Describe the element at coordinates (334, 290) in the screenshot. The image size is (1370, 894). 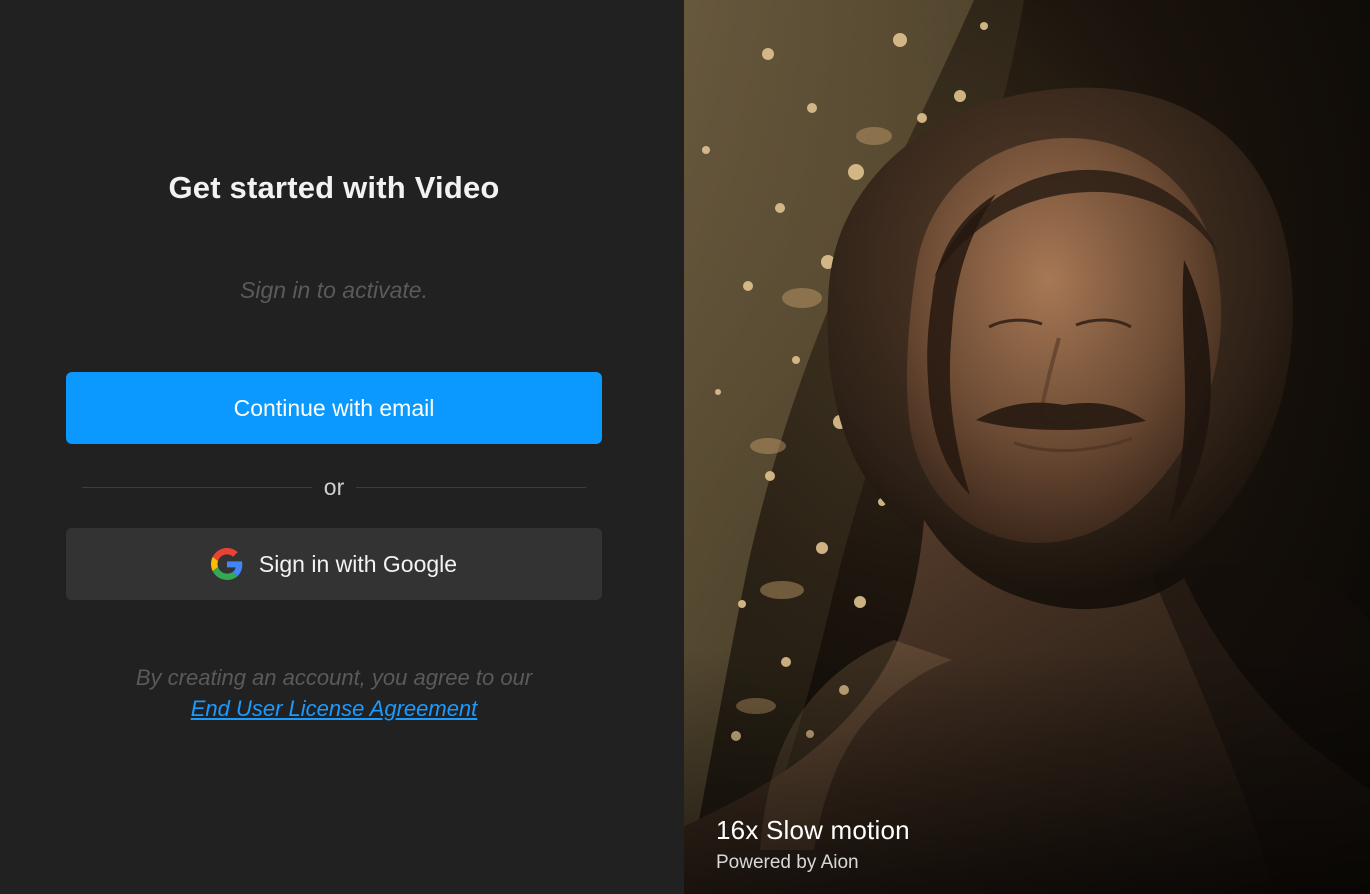
I see `page-subtitle: Sign in to activate.` at that location.